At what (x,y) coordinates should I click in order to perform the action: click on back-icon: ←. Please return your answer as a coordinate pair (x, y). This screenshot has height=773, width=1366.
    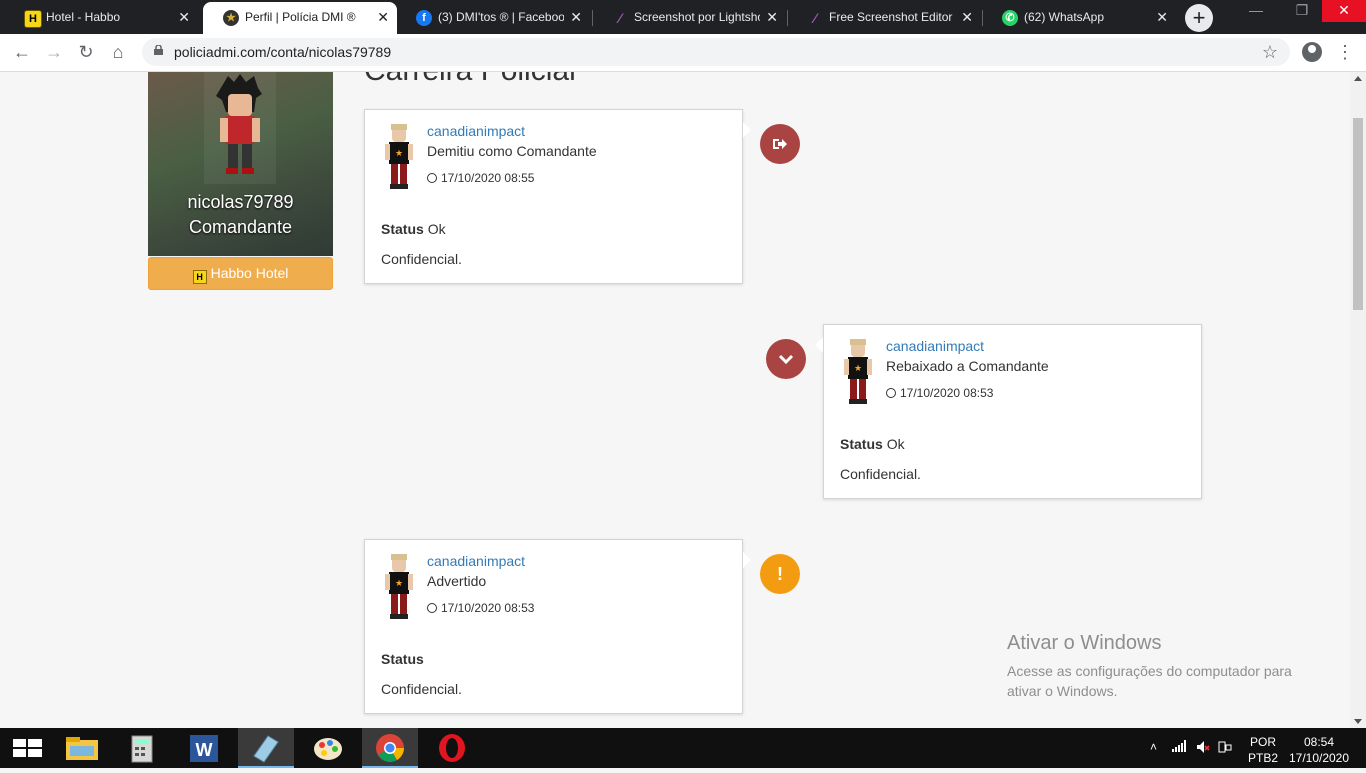
    Looking at the image, I should click on (22, 52).